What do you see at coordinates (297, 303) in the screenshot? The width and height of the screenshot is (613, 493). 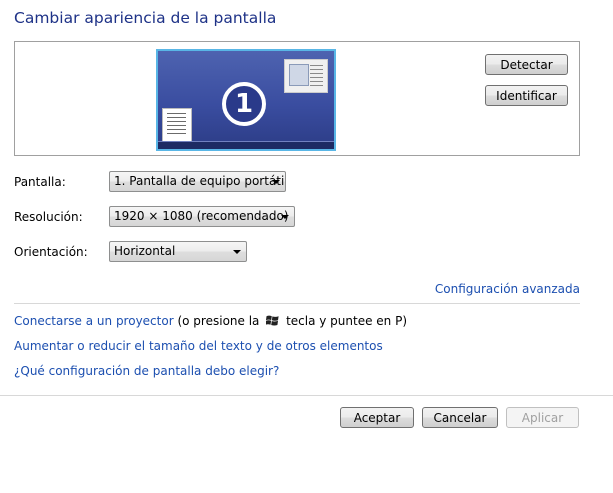 I see `divider` at bounding box center [297, 303].